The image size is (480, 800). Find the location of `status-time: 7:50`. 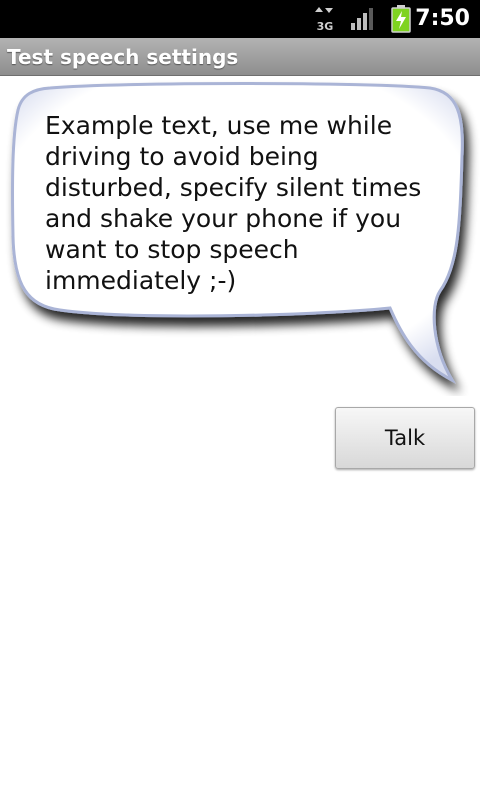

status-time: 7:50 is located at coordinates (442, 18).